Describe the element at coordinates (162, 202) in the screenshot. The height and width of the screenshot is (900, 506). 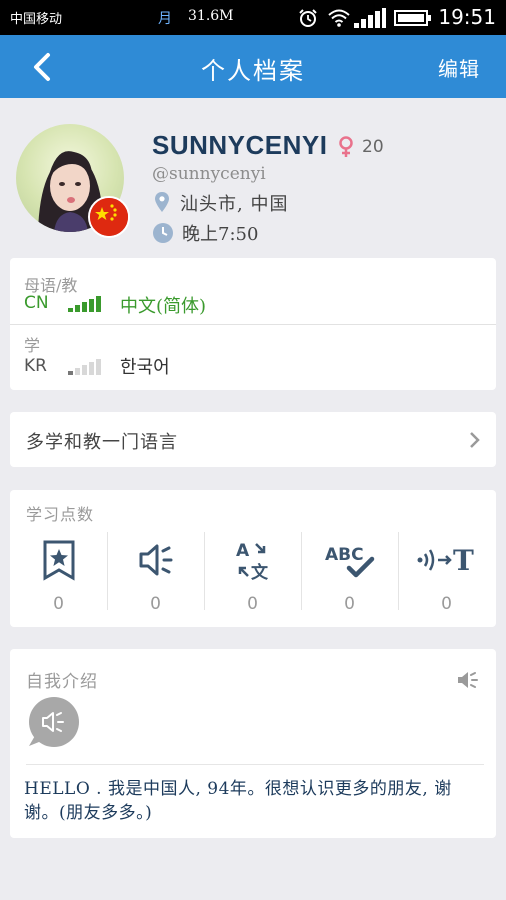
I see `location-pin-icon` at that location.